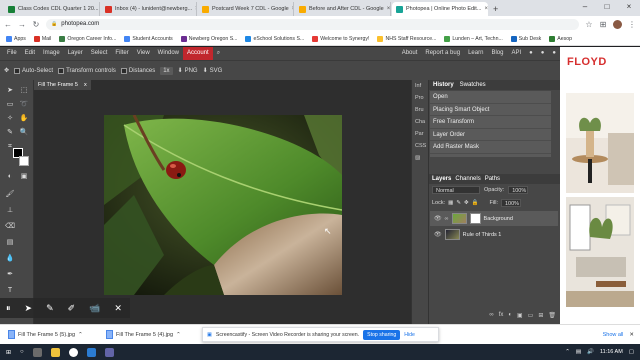 This screenshot has height=360, width=640. Describe the element at coordinates (166, 70) in the screenshot. I see `zoom-select: 1x` at that location.